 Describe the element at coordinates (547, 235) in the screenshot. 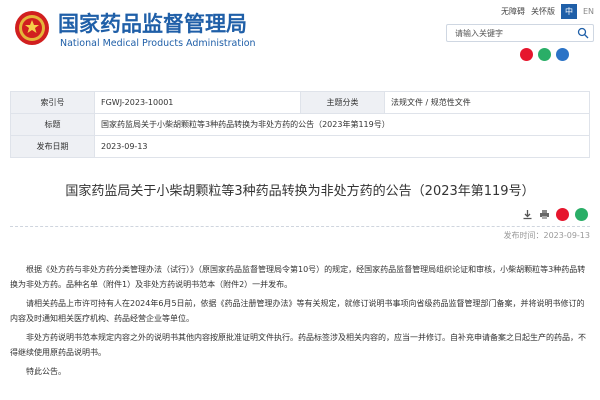

I see `publish-time: 发布时间：2023-09-13` at that location.